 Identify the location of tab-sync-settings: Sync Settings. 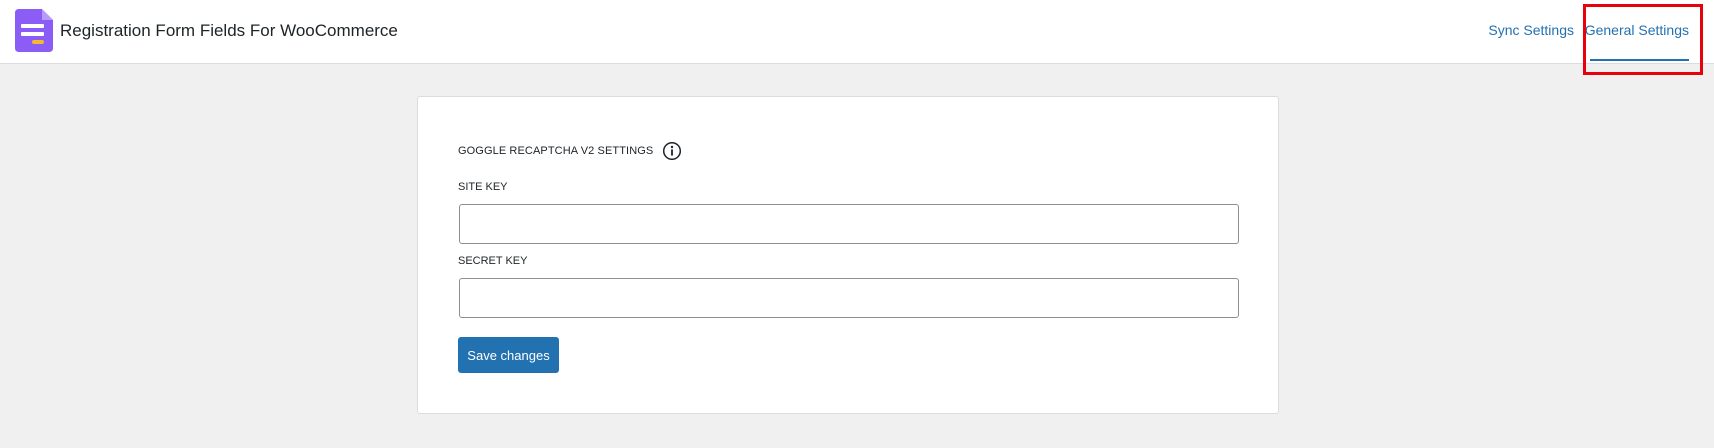
(1531, 30).